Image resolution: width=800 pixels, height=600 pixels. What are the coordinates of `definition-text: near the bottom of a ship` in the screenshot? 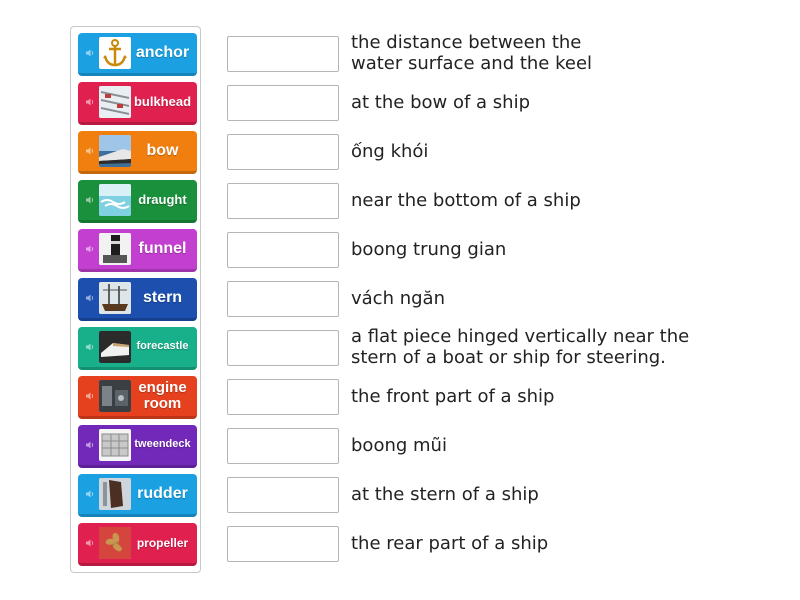 It's located at (466, 200).